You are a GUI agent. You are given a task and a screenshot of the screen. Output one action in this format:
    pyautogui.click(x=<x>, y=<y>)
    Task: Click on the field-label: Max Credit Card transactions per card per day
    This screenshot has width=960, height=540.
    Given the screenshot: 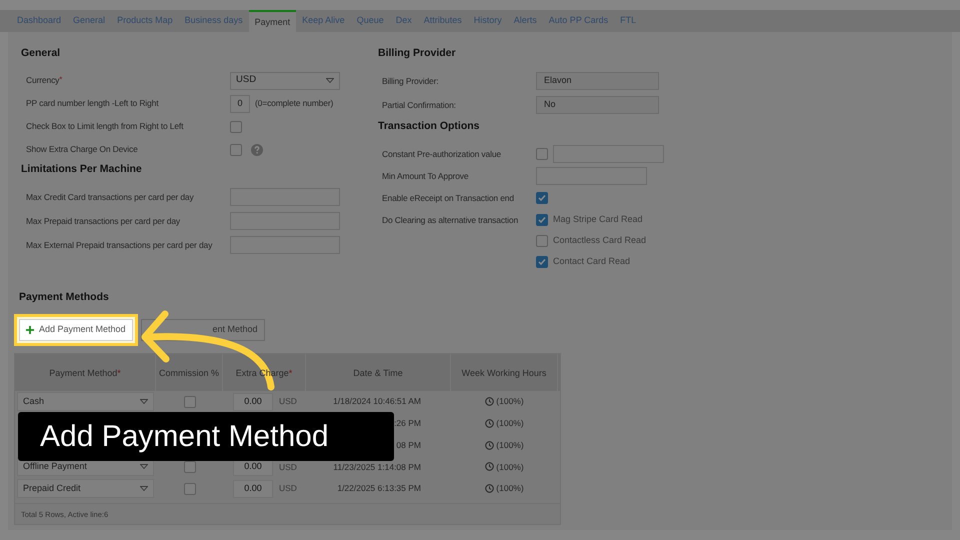 What is the action you would take?
    pyautogui.click(x=110, y=197)
    